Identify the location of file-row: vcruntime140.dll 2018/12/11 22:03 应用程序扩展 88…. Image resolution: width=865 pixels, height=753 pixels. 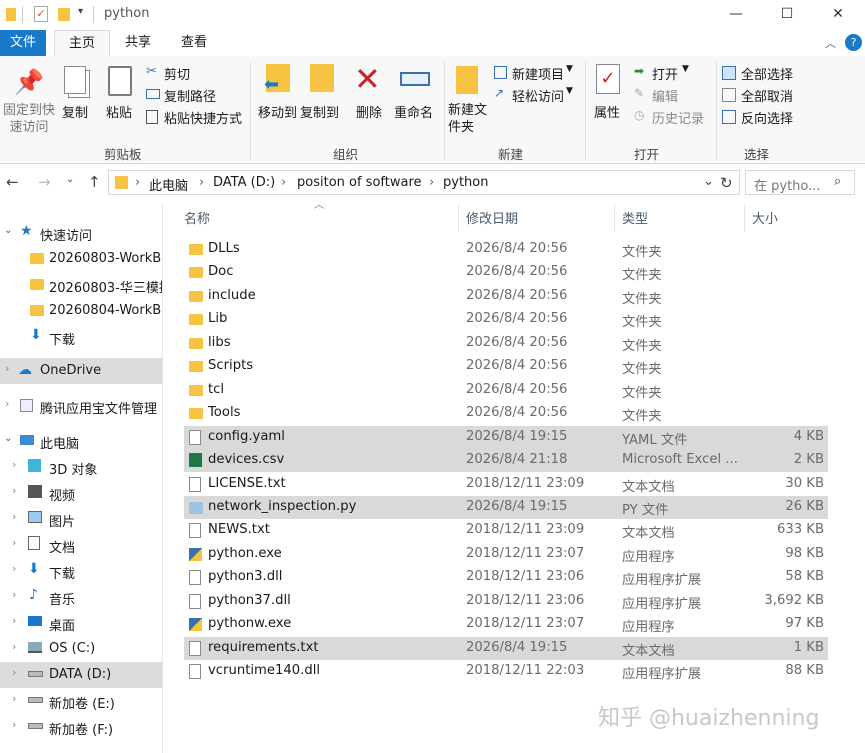
(506, 671).